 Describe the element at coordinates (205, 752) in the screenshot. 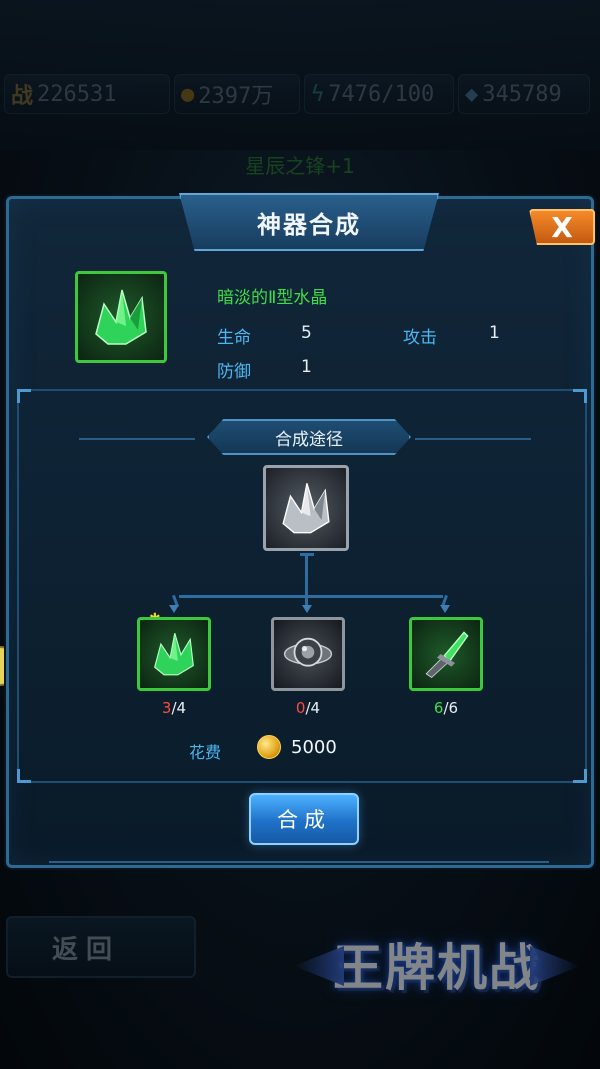

I see `cost-label: 花费` at that location.